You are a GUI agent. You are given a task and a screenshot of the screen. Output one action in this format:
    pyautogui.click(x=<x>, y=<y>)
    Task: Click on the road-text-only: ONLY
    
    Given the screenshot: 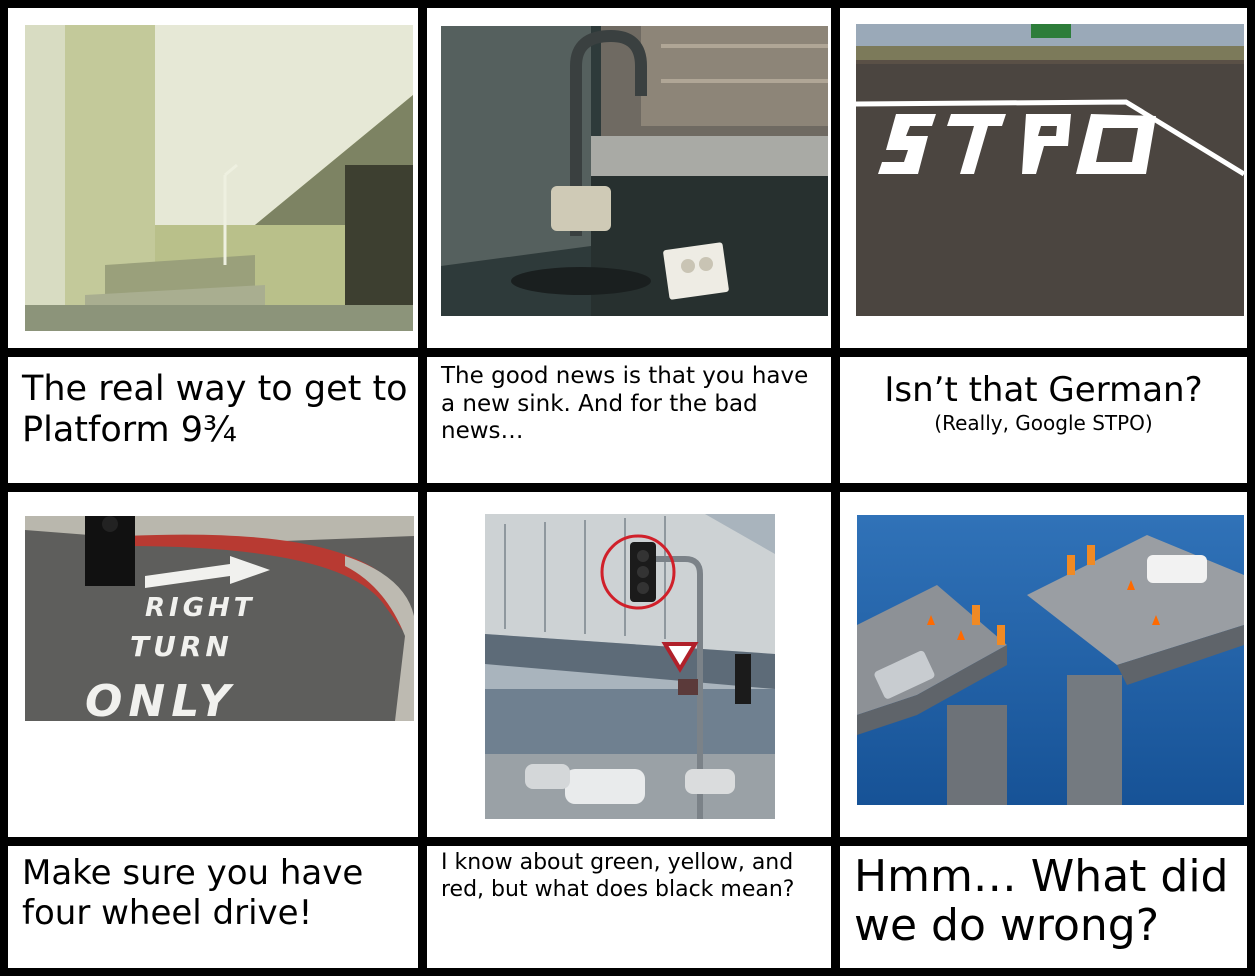 What is the action you would take?
    pyautogui.click(x=160, y=698)
    